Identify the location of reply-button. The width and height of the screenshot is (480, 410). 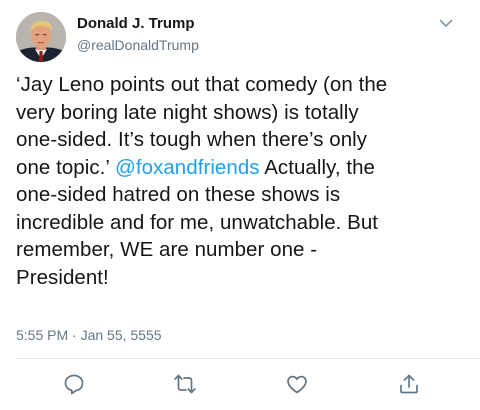
(74, 384).